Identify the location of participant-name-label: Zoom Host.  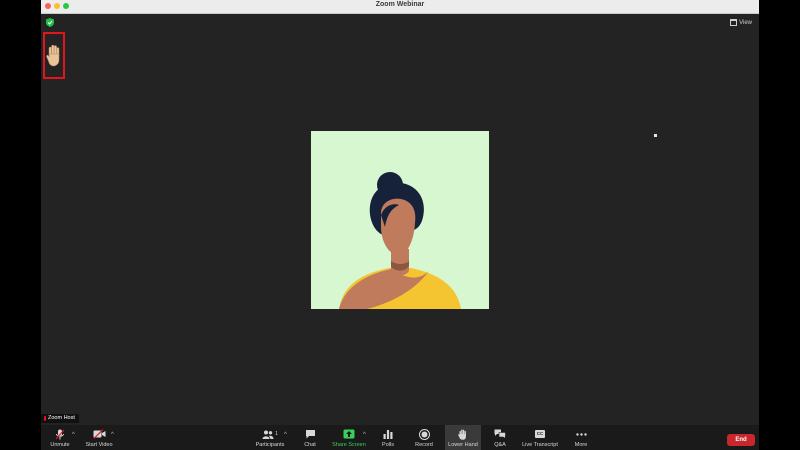
(60, 418).